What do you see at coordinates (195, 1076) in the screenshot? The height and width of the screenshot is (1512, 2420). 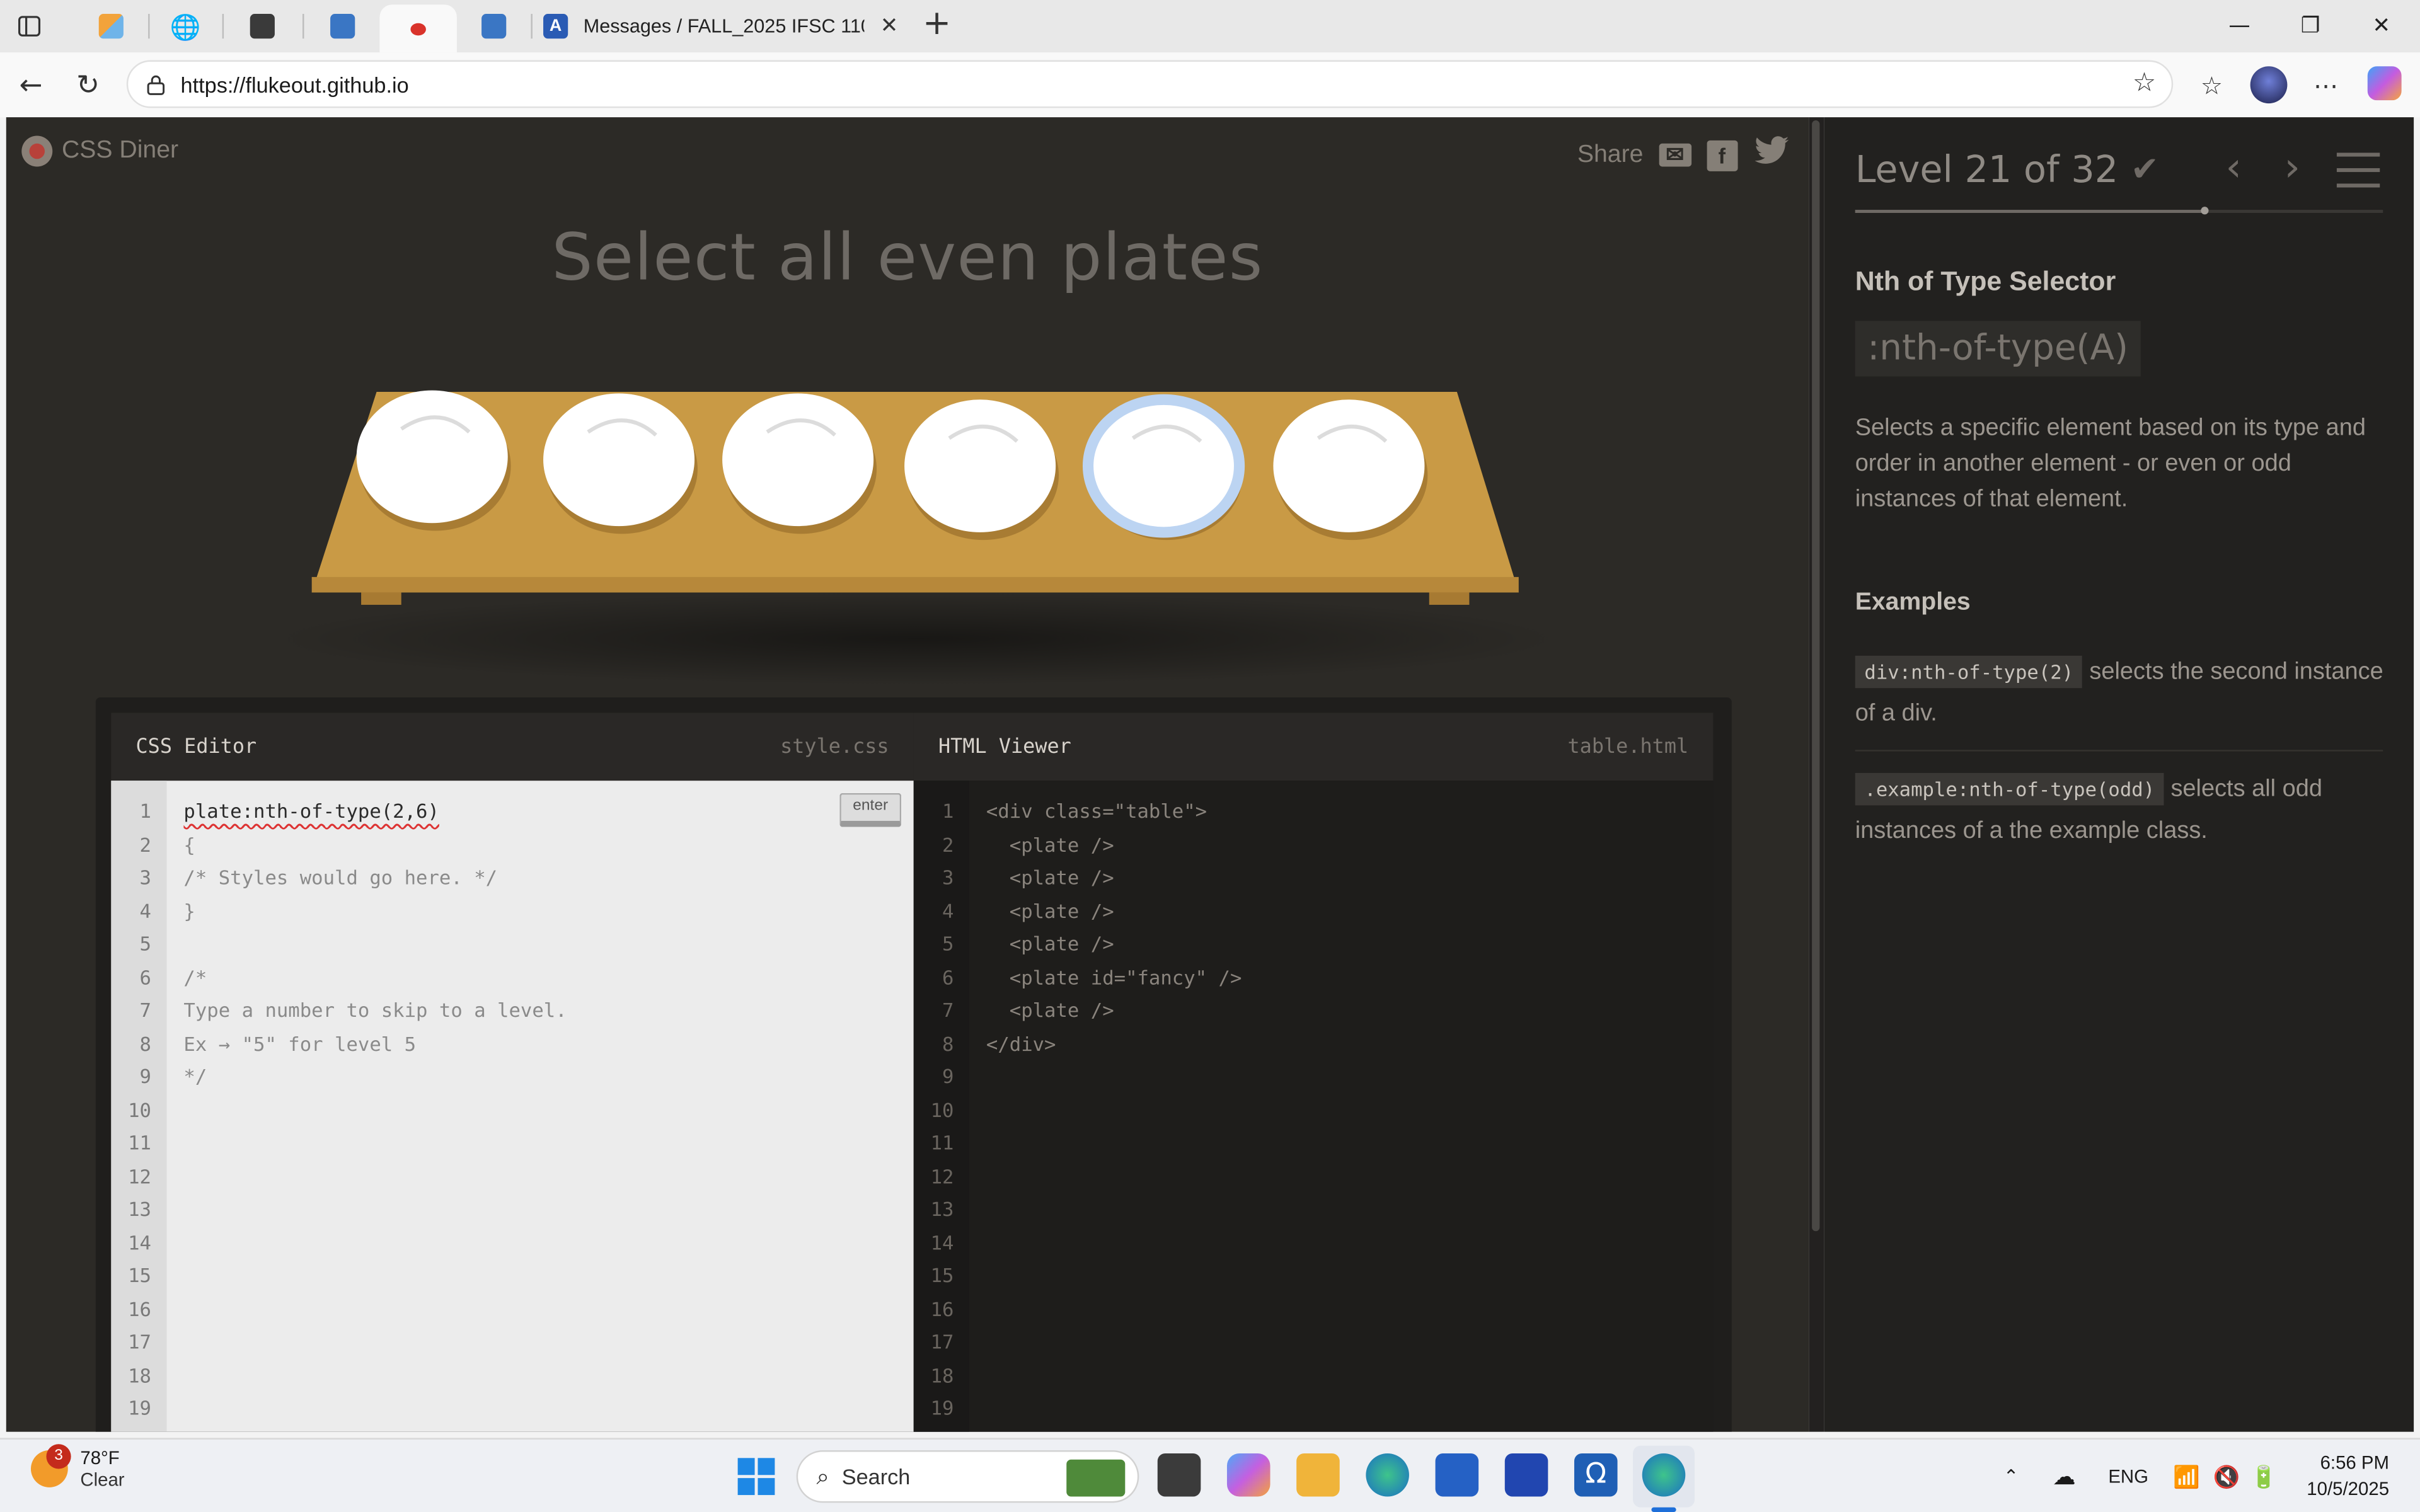 I see `code-line: */` at bounding box center [195, 1076].